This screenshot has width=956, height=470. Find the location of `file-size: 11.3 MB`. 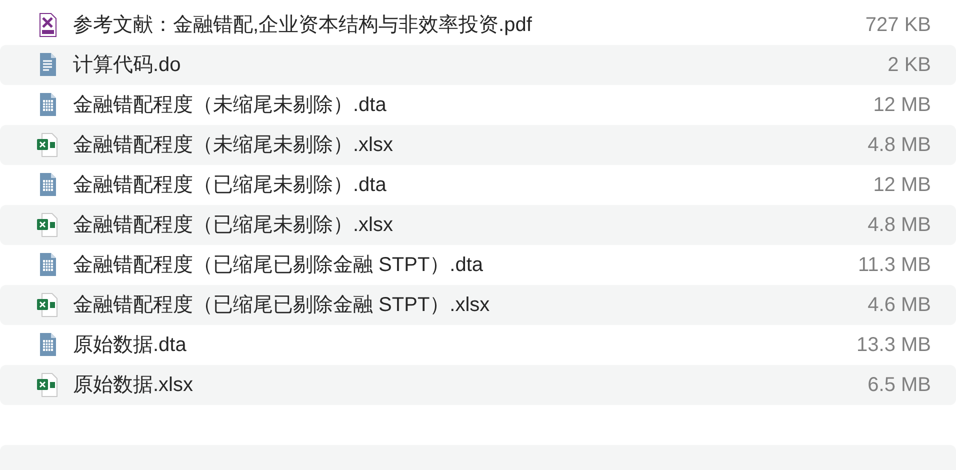

file-size: 11.3 MB is located at coordinates (894, 265).